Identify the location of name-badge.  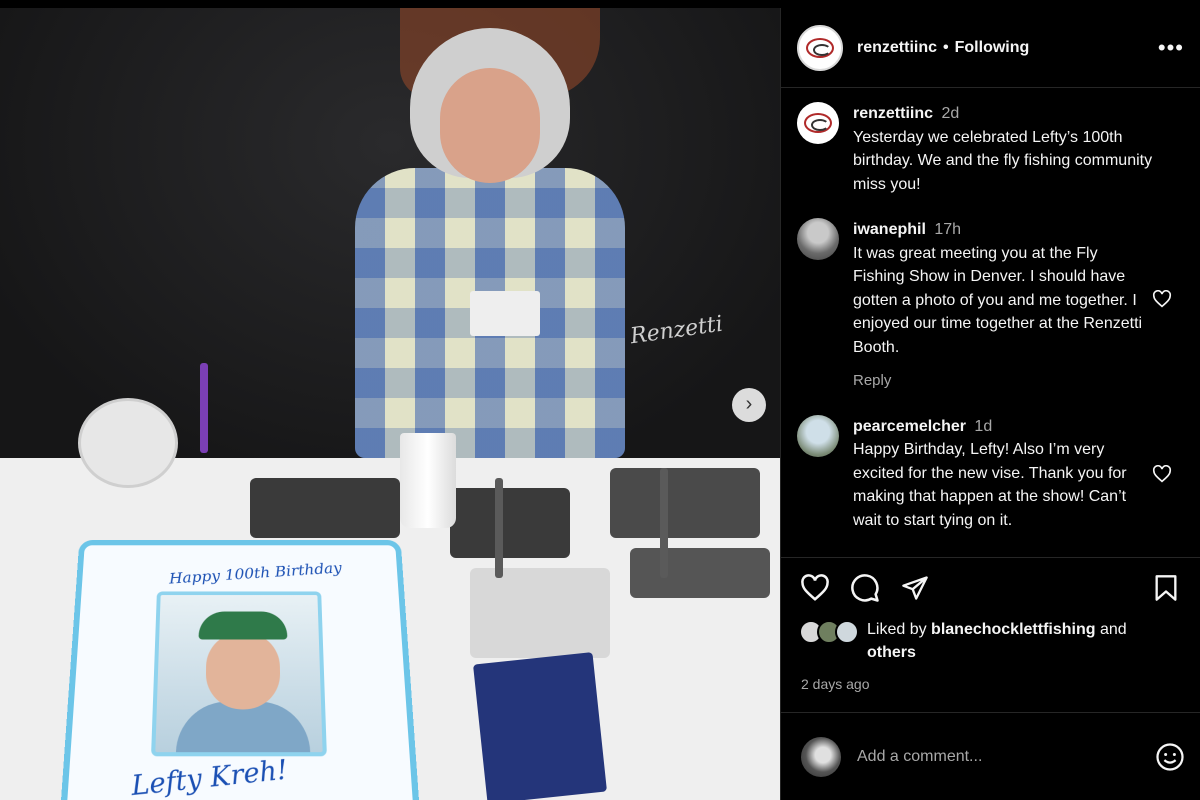
(505, 313).